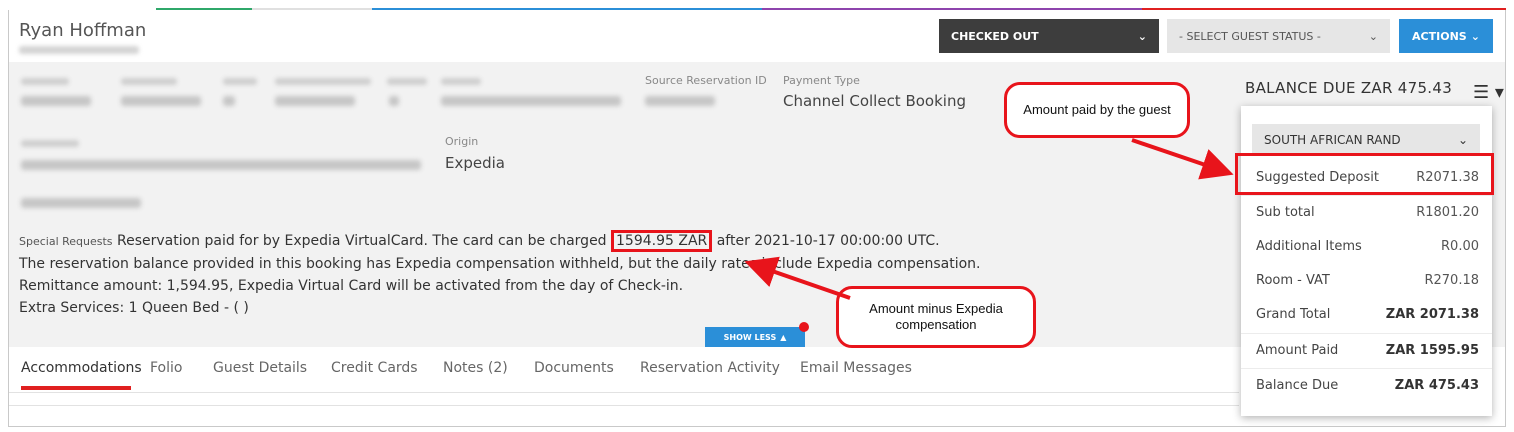 This screenshot has height=432, width=1514. Describe the element at coordinates (1182, 159) in the screenshot. I see `arrow-to-suggested-deposit` at that location.